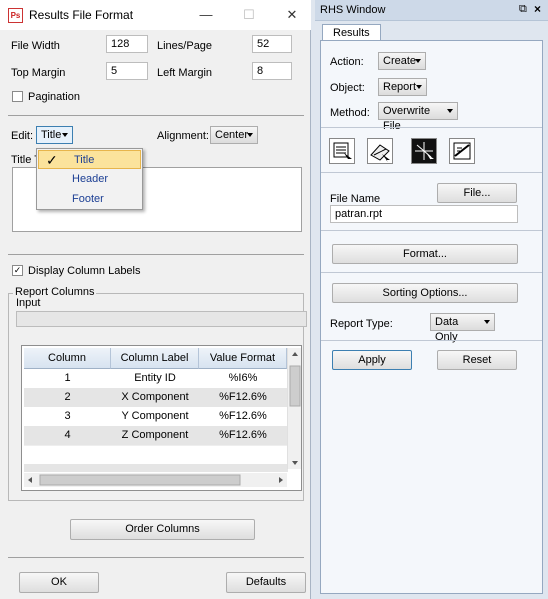  Describe the element at coordinates (185, 73) in the screenshot. I see `left-margin-label: Left Margin` at that location.